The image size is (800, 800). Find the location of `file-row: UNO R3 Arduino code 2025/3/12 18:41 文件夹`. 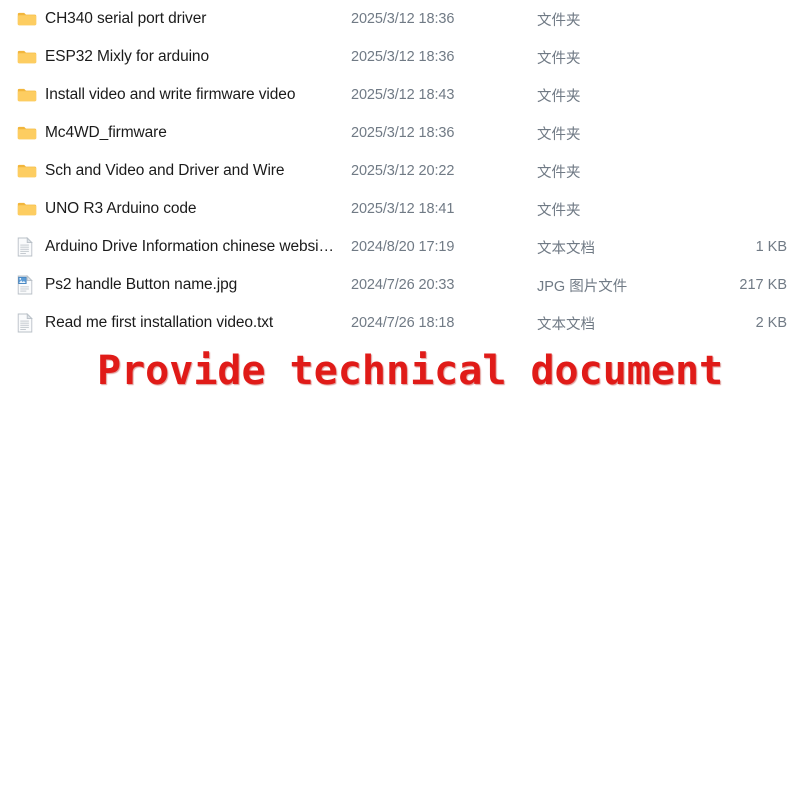

file-row: UNO R3 Arduino code 2025/3/12 18:41 文件夹 is located at coordinates (400, 209).